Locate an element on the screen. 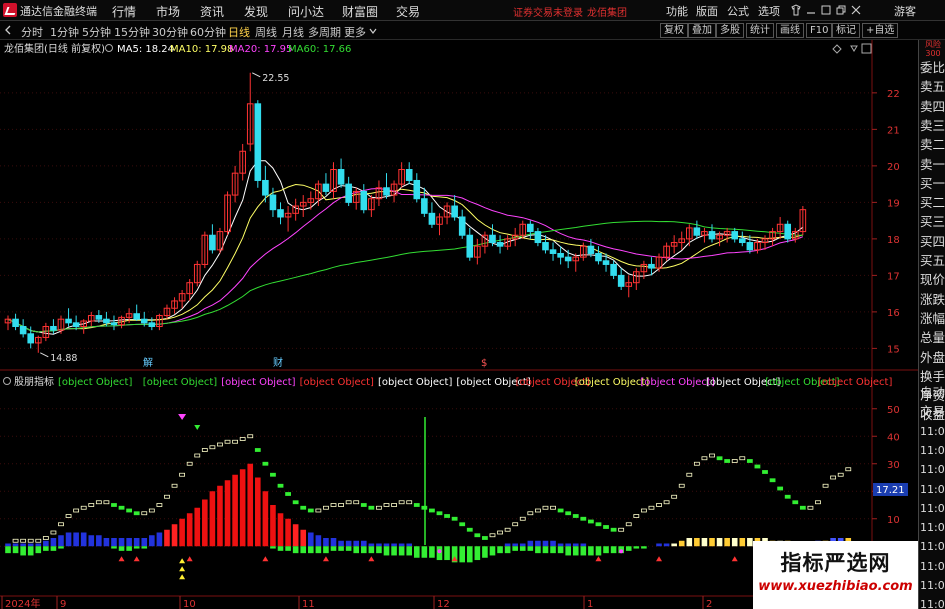 The width and height of the screenshot is (945, 609). skin-icon is located at coordinates (796, 10).